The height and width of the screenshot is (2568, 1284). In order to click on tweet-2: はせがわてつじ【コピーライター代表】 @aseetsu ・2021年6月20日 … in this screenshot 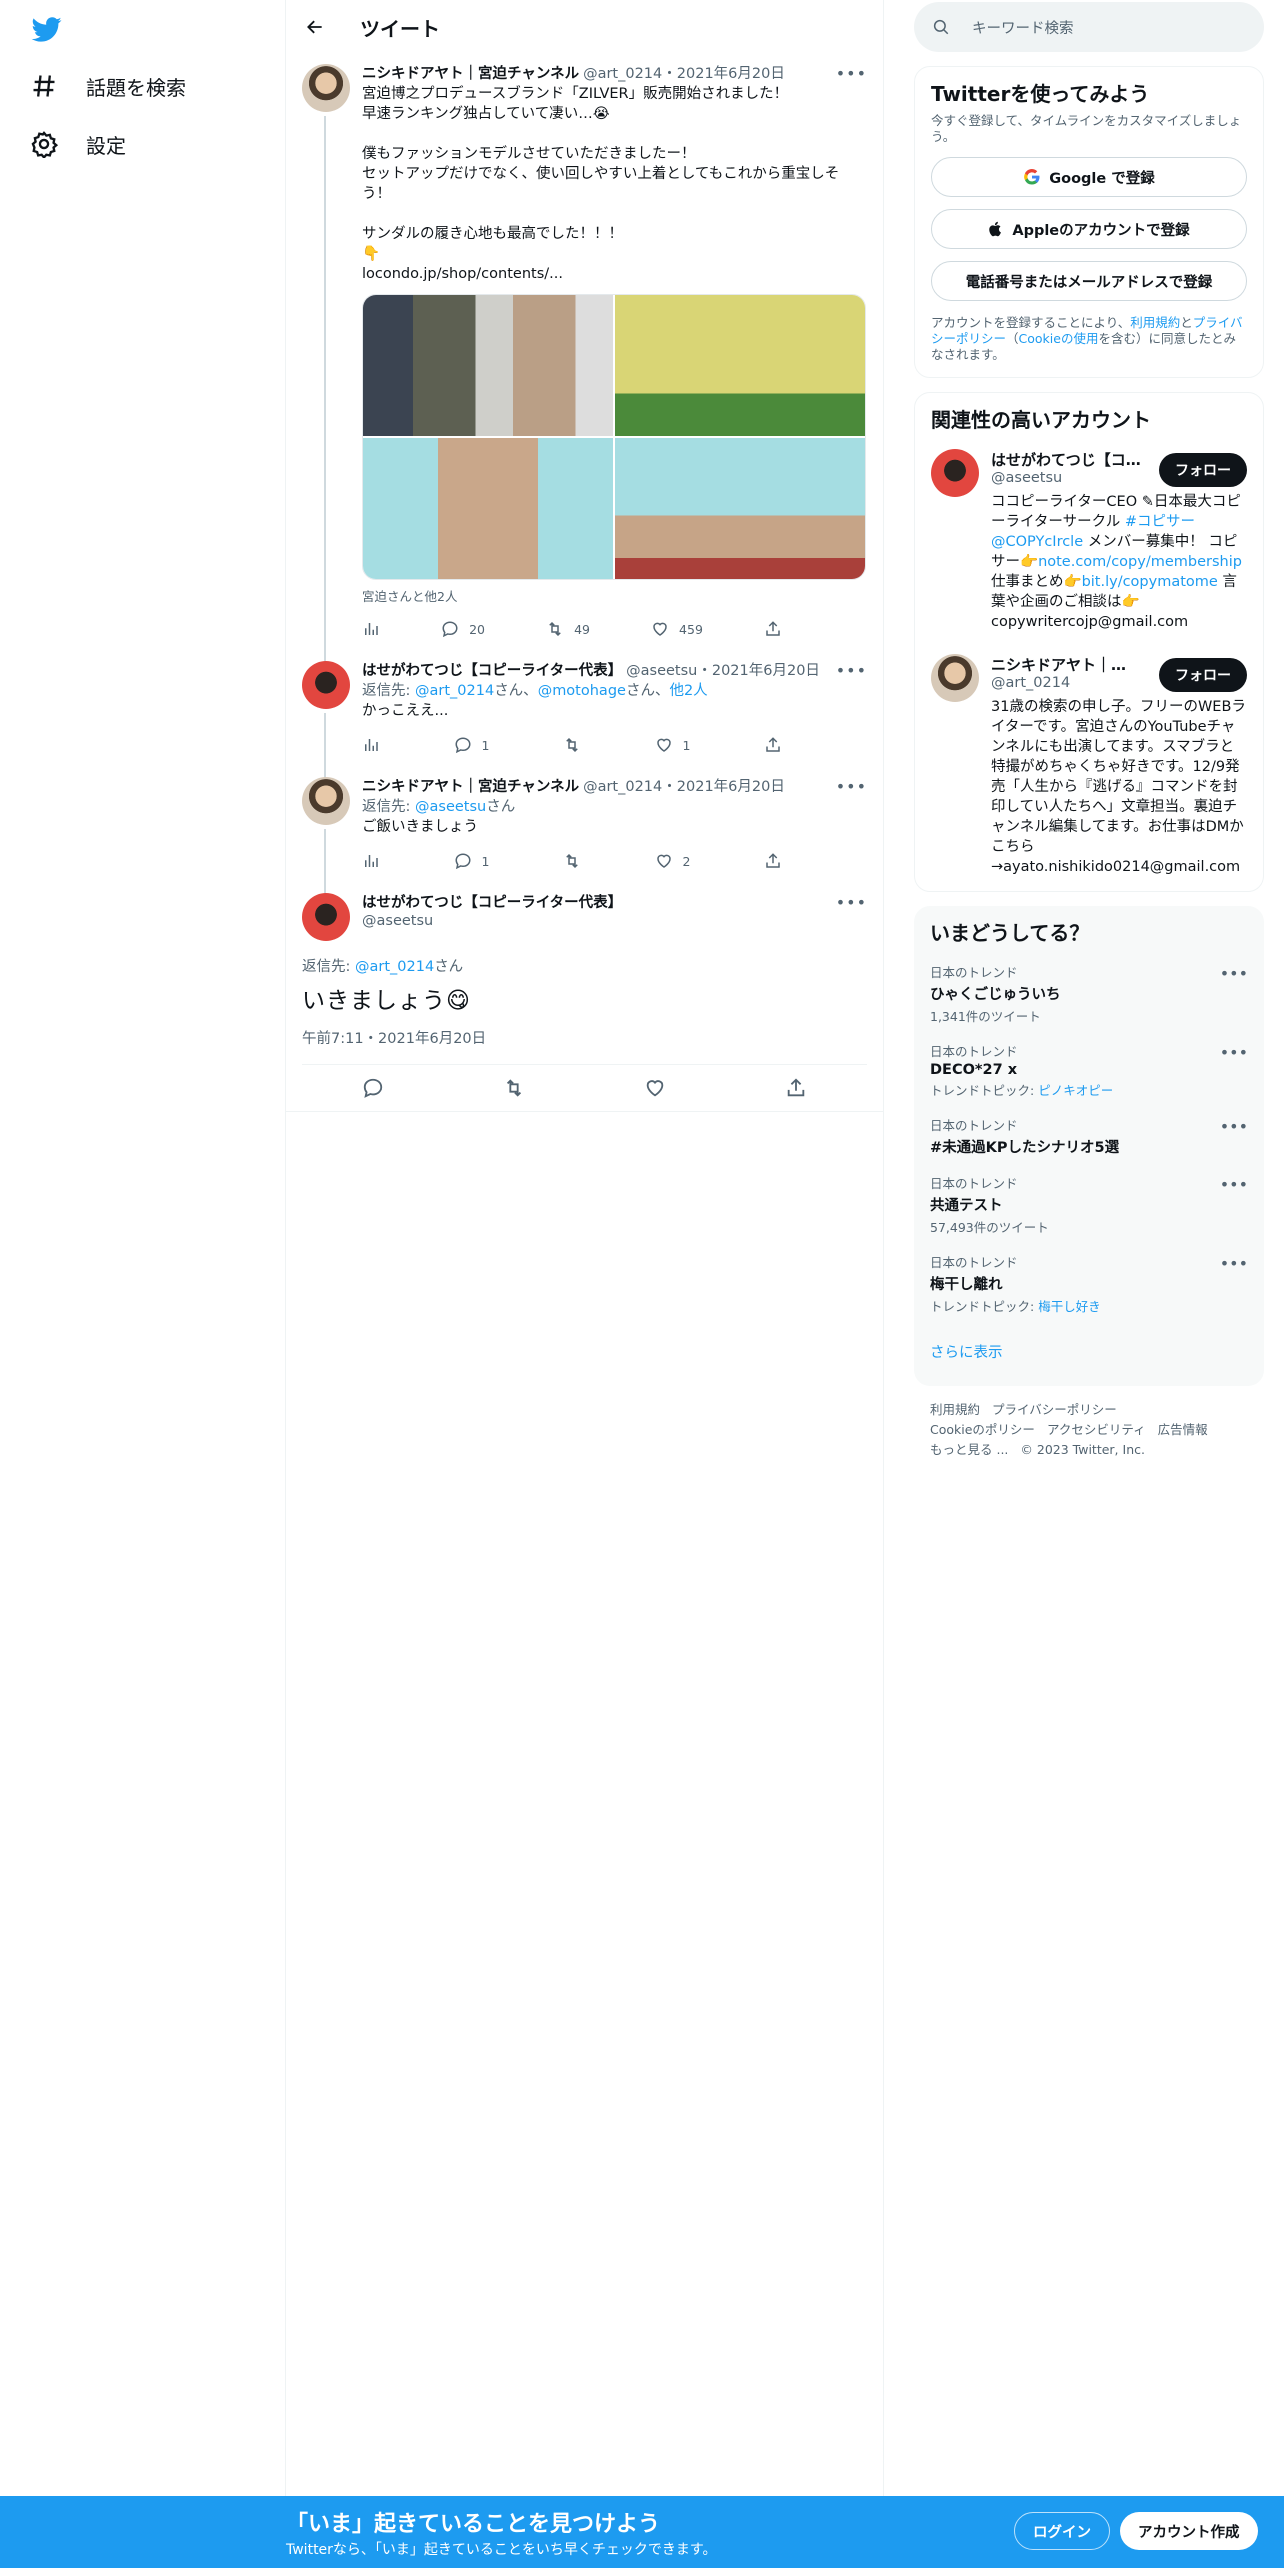, I will do `click(584, 715)`.